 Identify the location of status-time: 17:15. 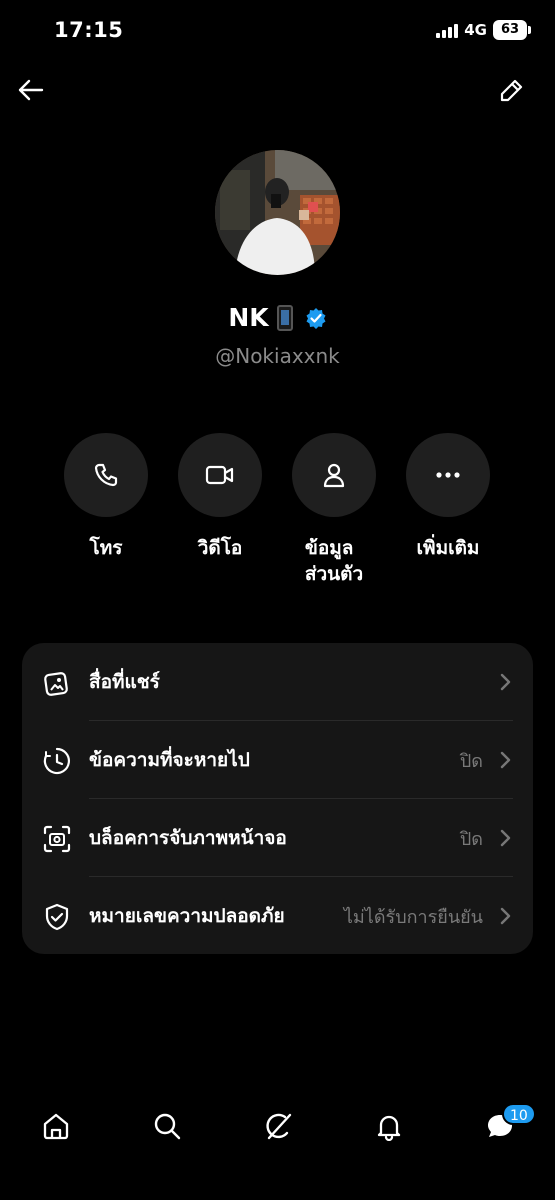
(89, 30).